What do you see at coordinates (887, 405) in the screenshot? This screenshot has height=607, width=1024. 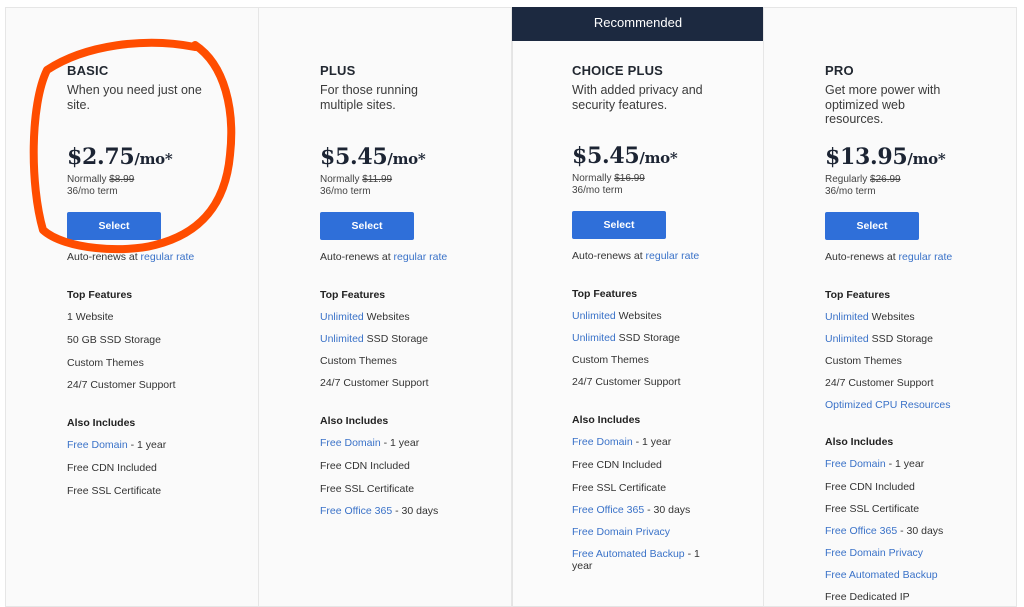 I see `optimized-cpu-link: Optimized CPU Resources` at bounding box center [887, 405].